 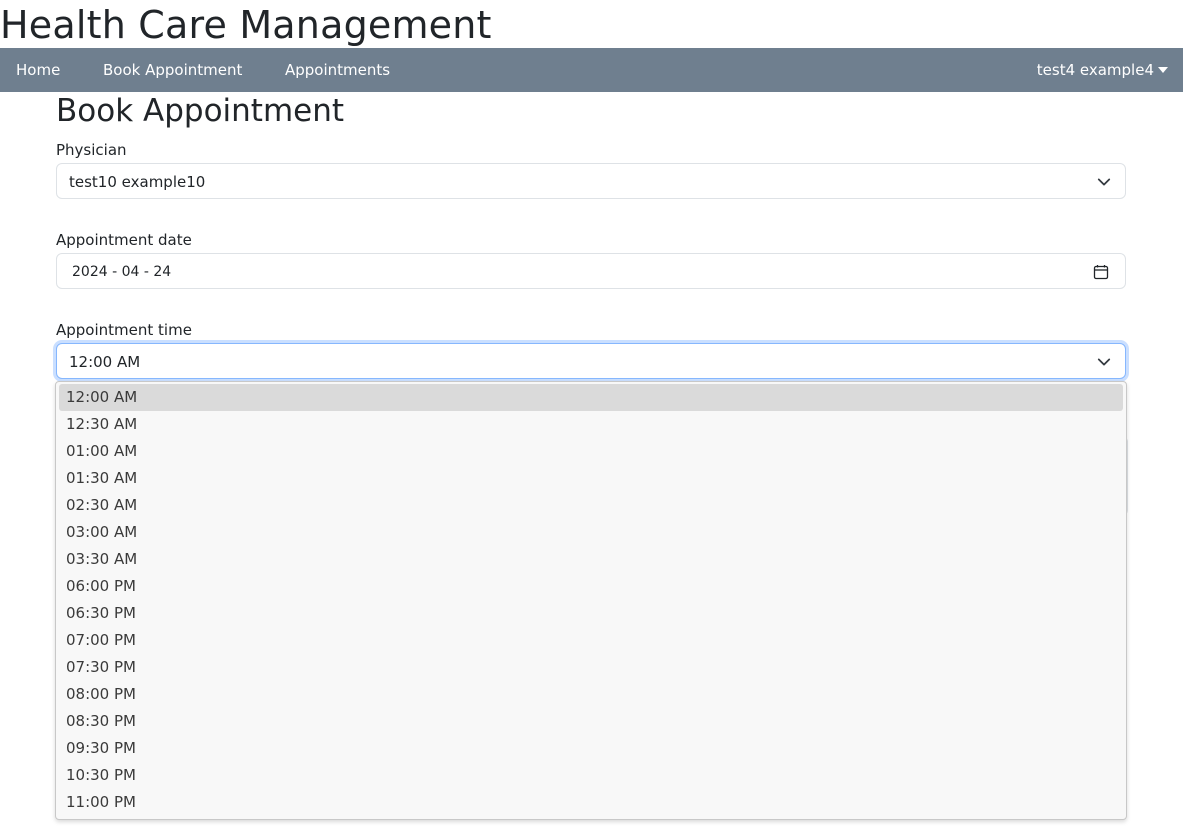 What do you see at coordinates (591, 478) in the screenshot?
I see `time-option: 01:30 AM` at bounding box center [591, 478].